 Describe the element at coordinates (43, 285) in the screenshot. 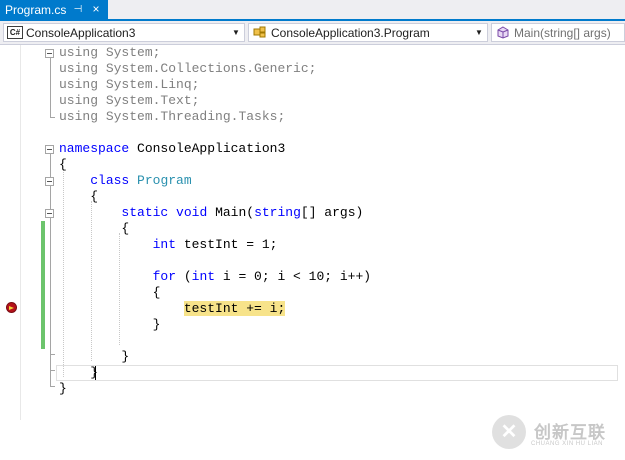

I see `change-tracking-bar` at that location.